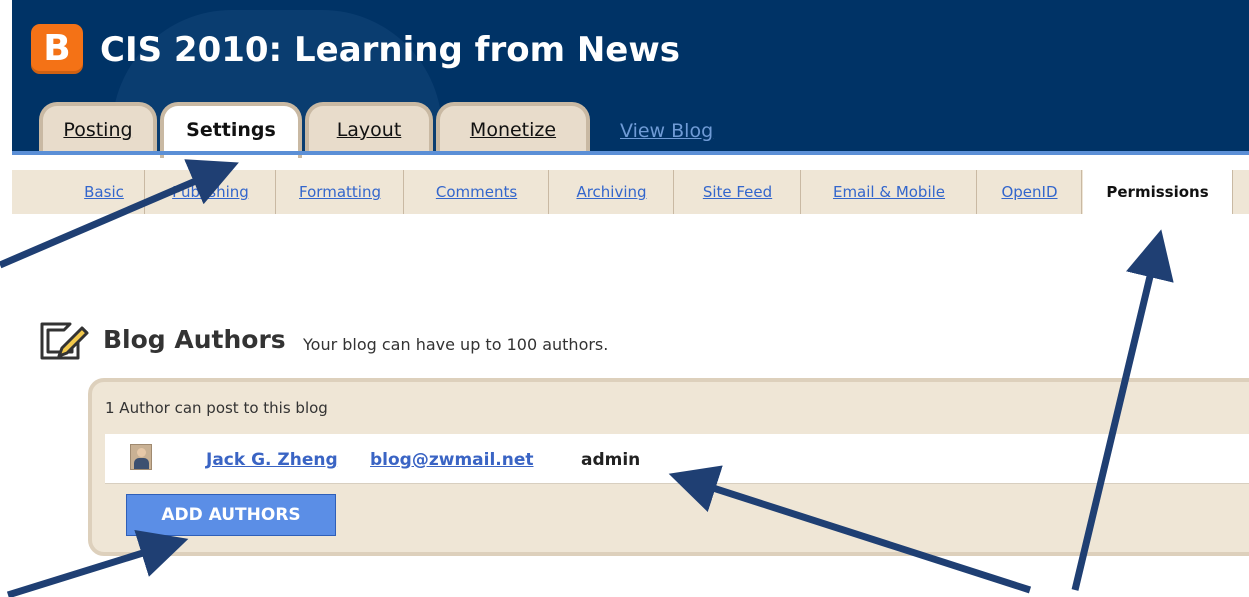 This screenshot has width=1249, height=597. I want to click on subtab-comments: Comments, so click(477, 192).